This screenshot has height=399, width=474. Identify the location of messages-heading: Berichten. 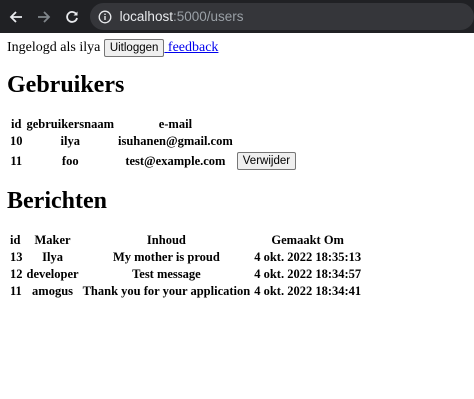
(57, 201).